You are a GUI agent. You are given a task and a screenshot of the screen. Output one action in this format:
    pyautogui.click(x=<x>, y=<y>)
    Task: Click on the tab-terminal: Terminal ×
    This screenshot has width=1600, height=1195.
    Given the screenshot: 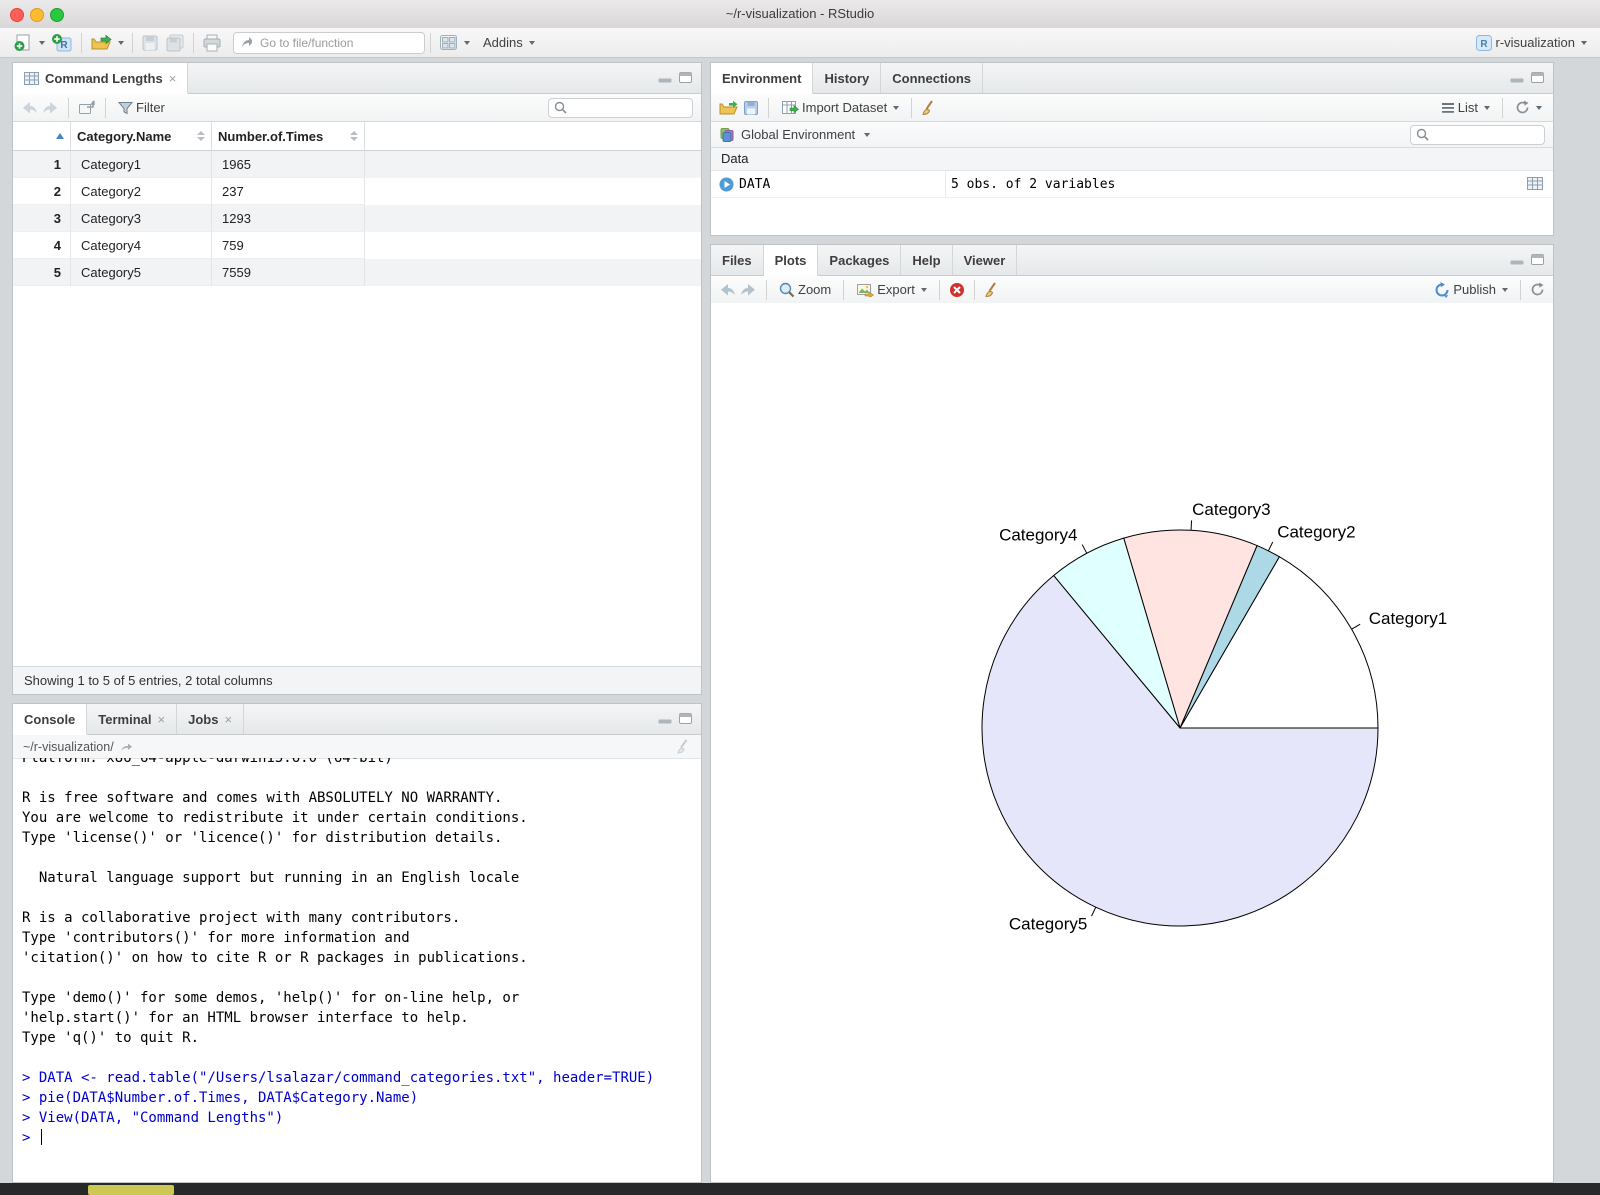 What is the action you would take?
    pyautogui.click(x=132, y=719)
    